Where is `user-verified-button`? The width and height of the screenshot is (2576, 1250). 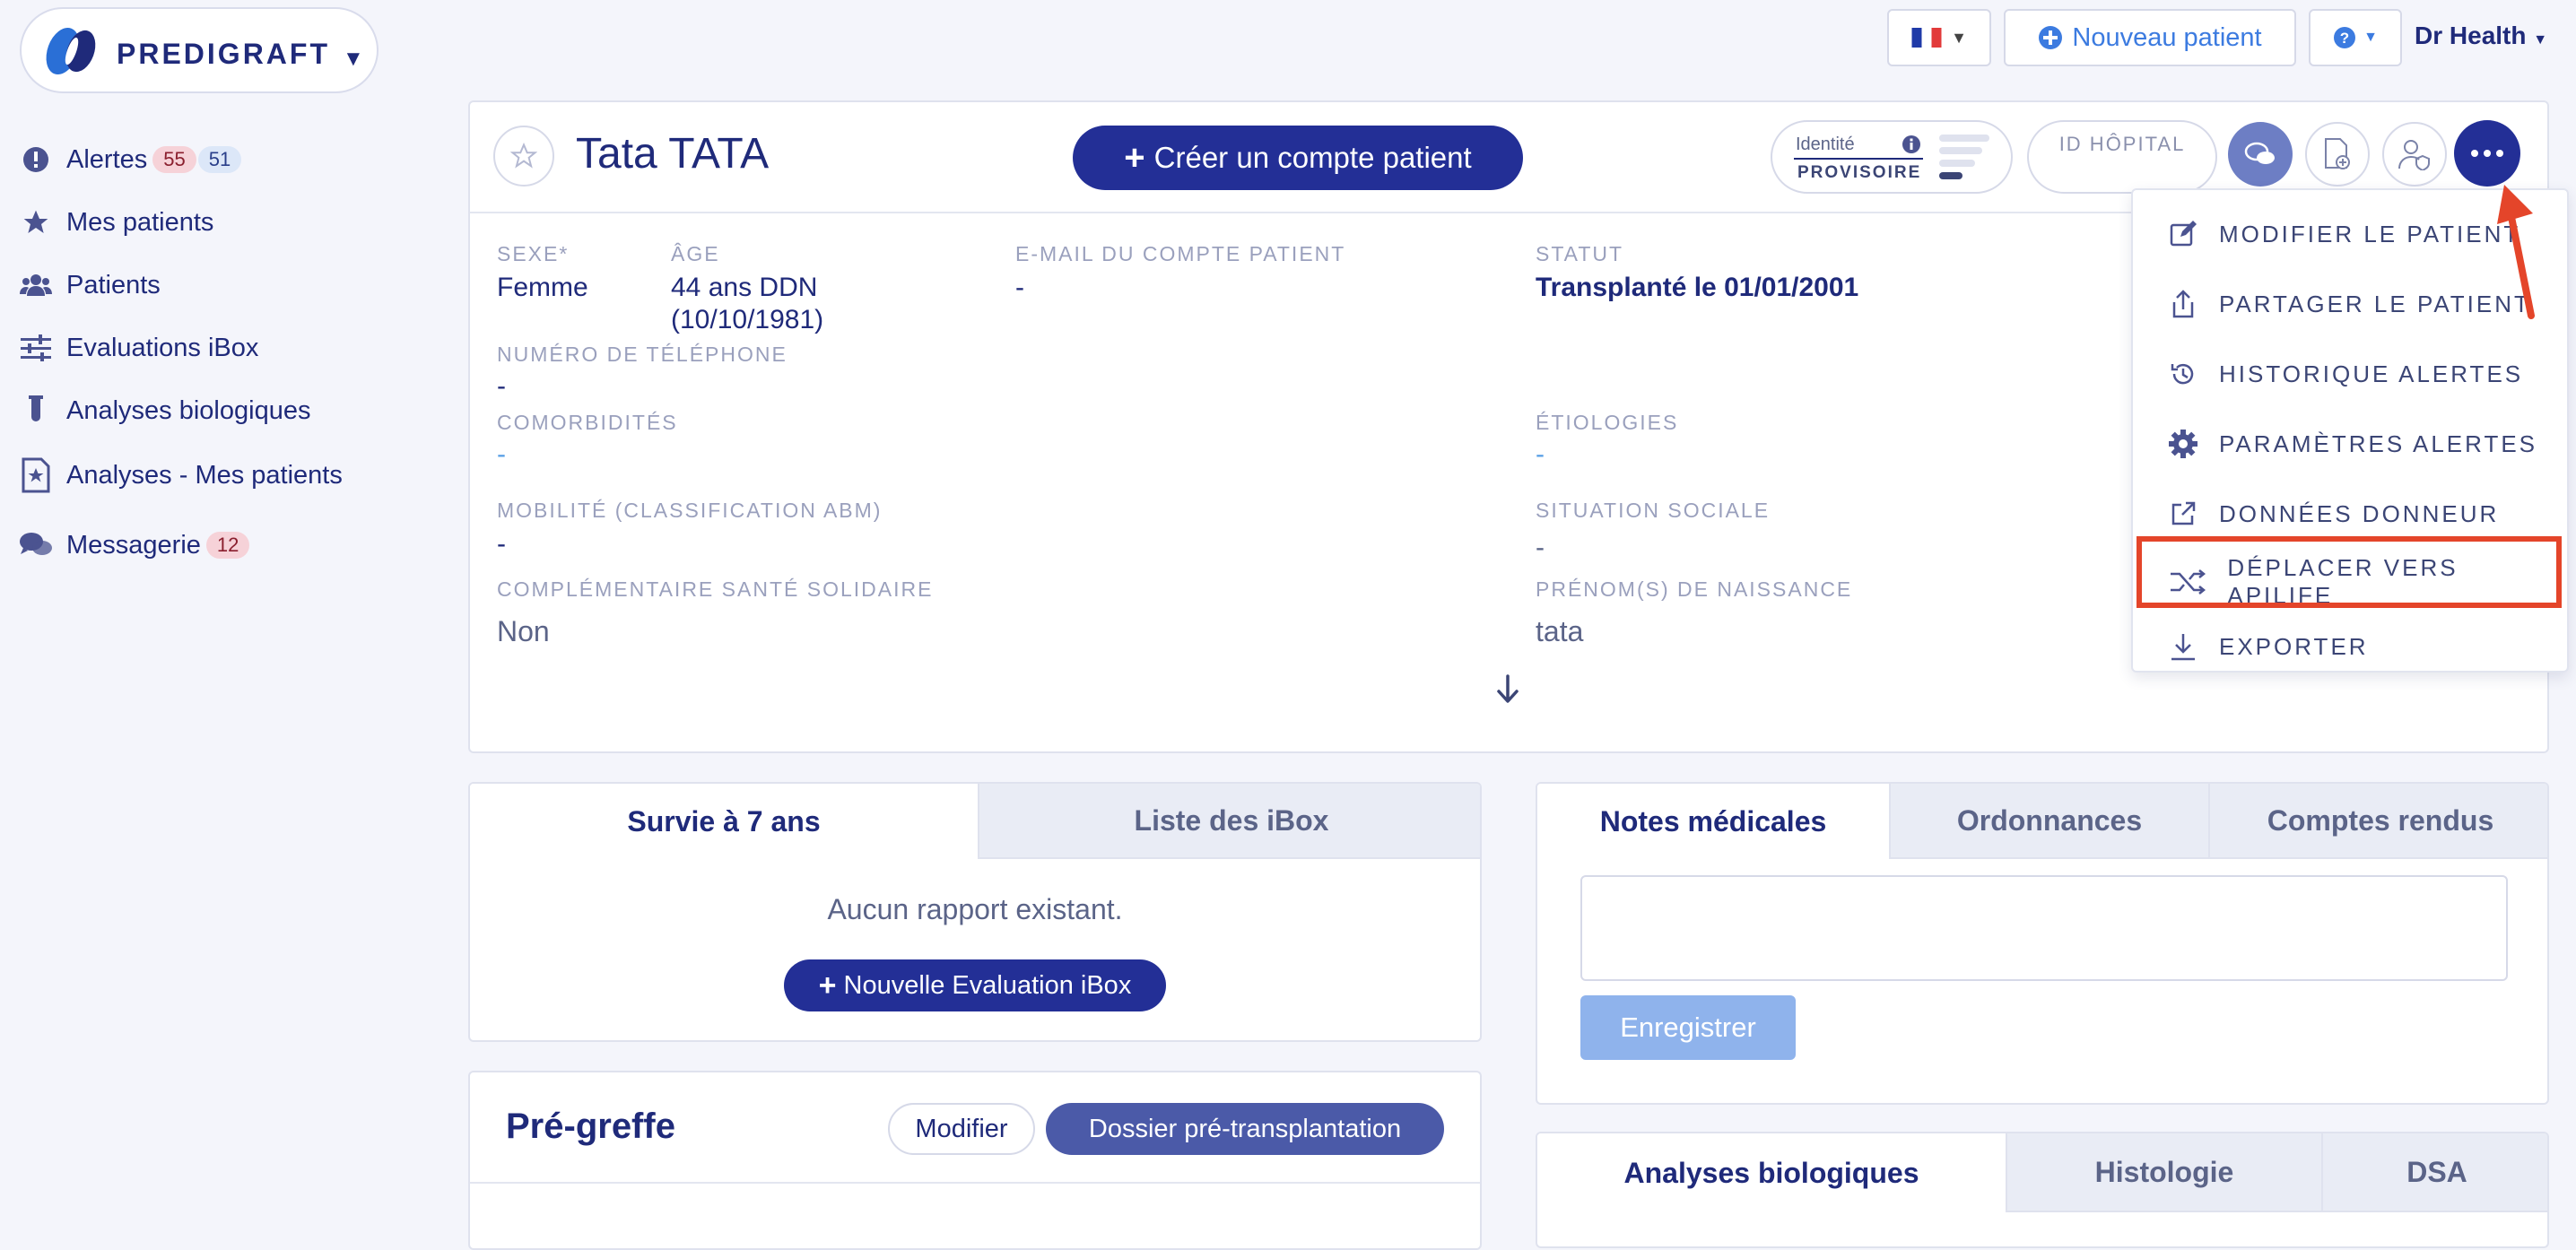
user-verified-button is located at coordinates (2414, 154).